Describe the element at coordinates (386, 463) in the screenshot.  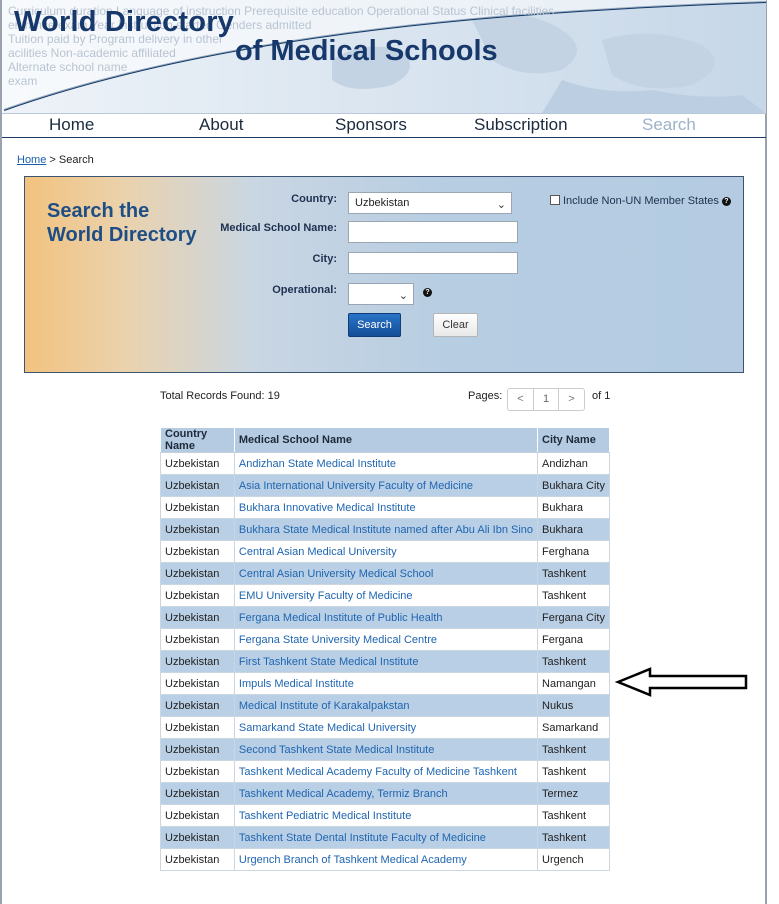
I see `school-name-link: Andizhan State Medical Institute` at that location.